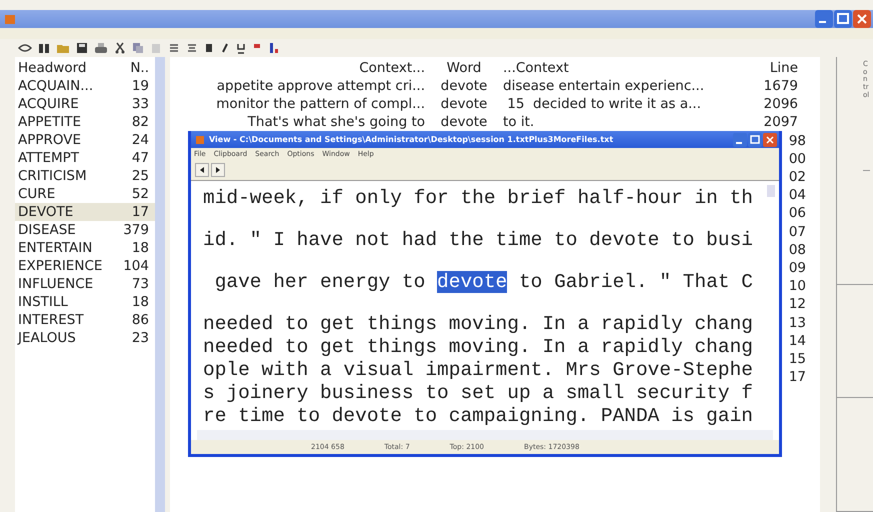 The image size is (873, 512). Describe the element at coordinates (120, 48) in the screenshot. I see `cut-icon` at that location.